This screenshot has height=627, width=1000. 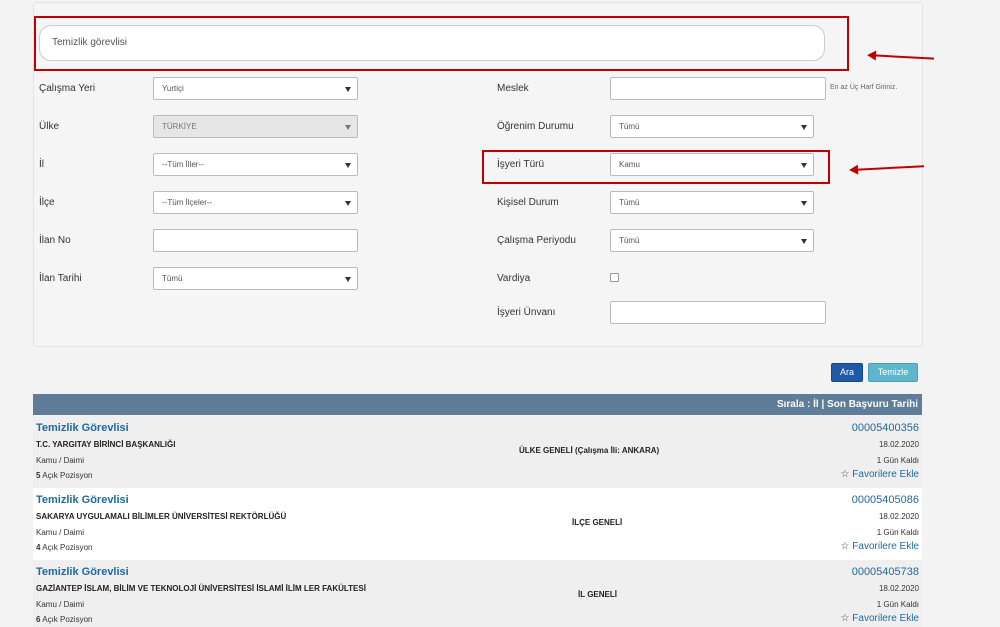 I want to click on label-ulke: Ülke, so click(x=49, y=126).